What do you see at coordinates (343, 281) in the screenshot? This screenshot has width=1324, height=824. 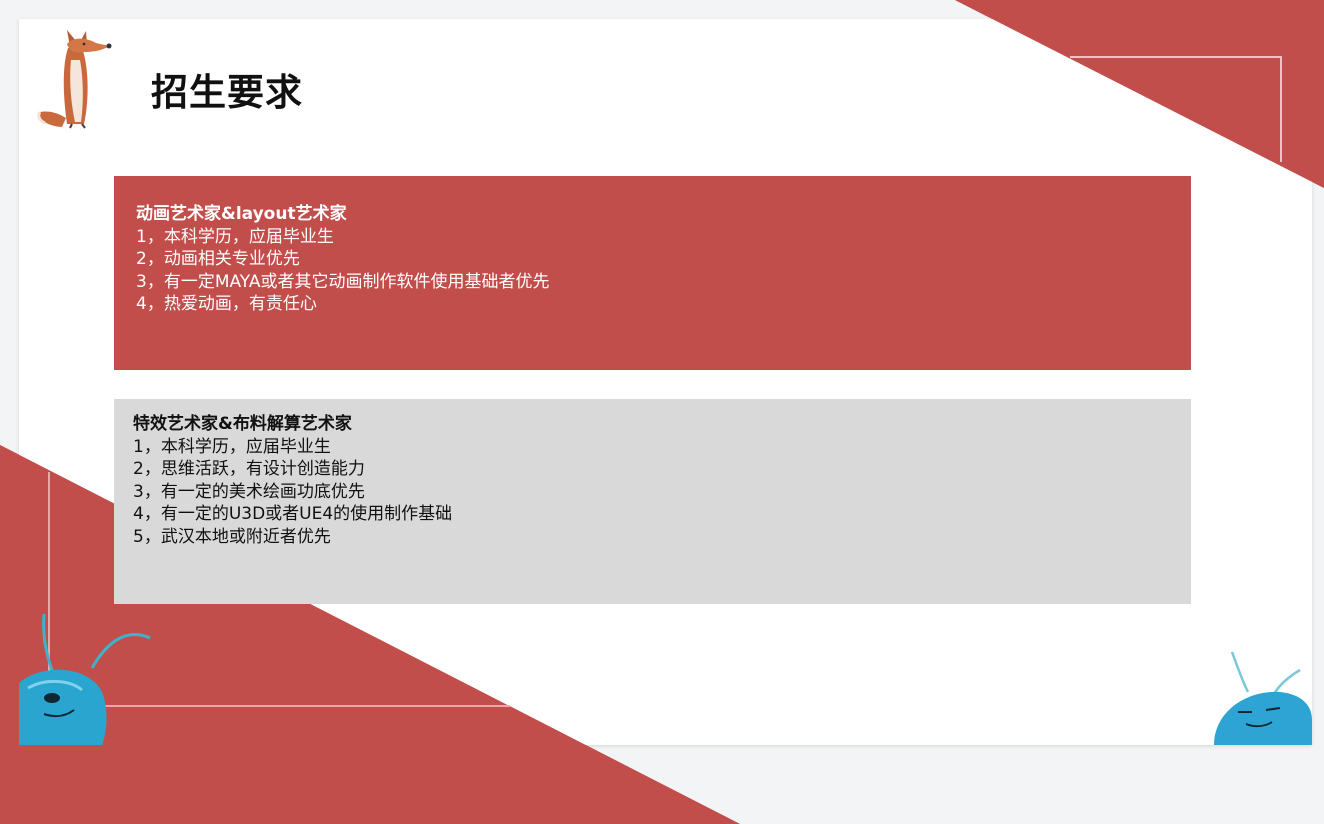 I see `requirement-item: 3，有一定MAYA或者其它动画制作软件使用基础者优先` at bounding box center [343, 281].